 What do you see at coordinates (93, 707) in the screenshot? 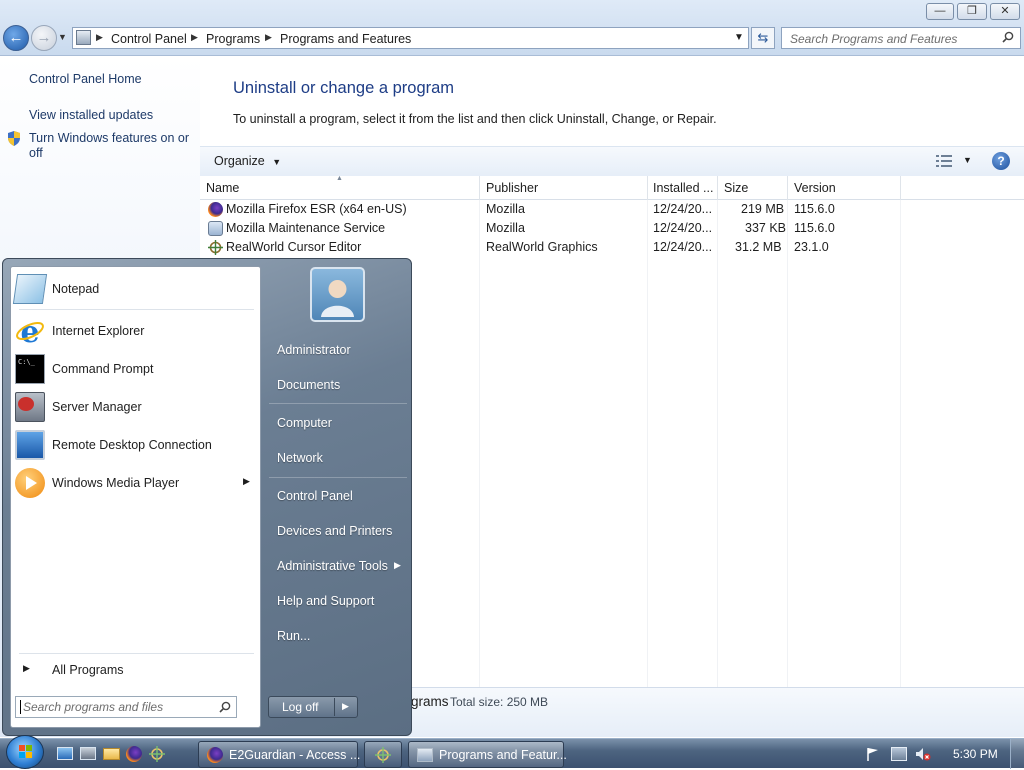
I see `start-search-placeholder: Search programs and files` at bounding box center [93, 707].